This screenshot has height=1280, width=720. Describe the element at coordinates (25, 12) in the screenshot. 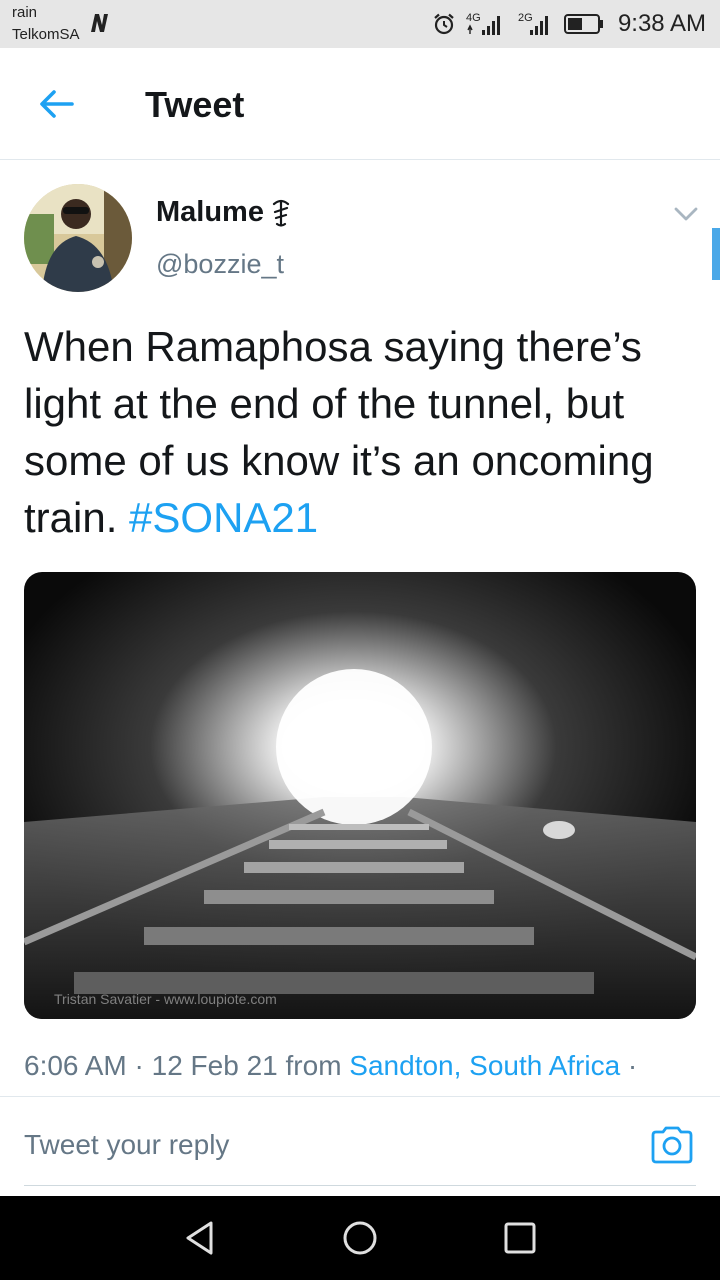

I see `carrier-primary: rain` at that location.